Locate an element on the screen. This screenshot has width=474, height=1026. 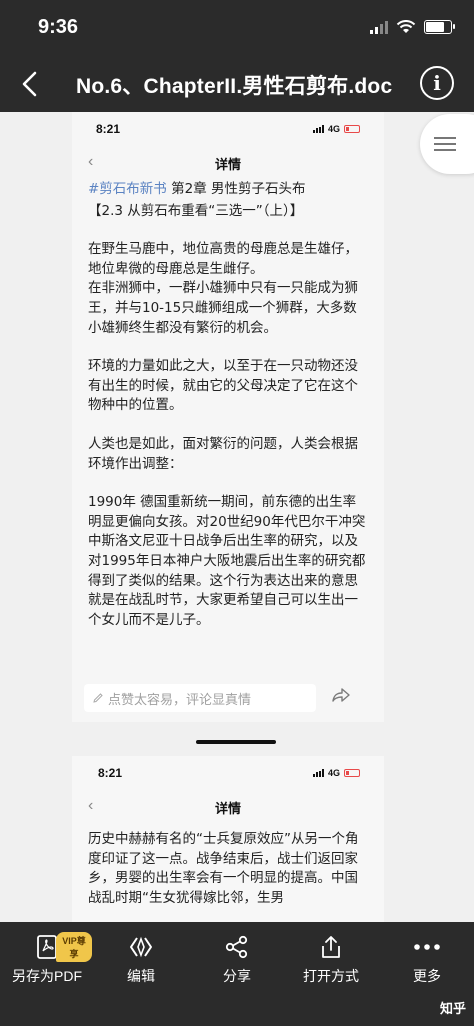
info-icon: i is located at coordinates (437, 83).